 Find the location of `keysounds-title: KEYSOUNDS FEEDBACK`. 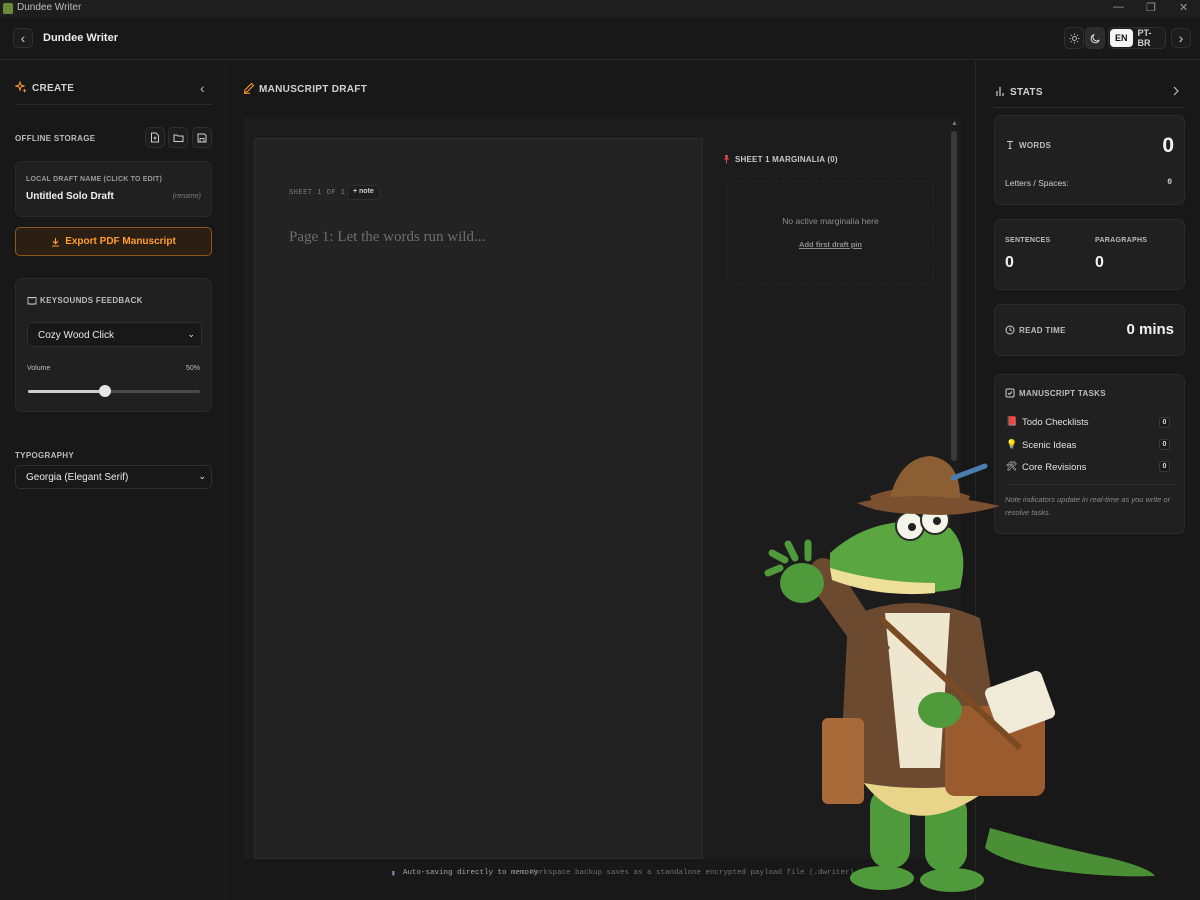

keysounds-title: KEYSOUNDS FEEDBACK is located at coordinates (91, 300).